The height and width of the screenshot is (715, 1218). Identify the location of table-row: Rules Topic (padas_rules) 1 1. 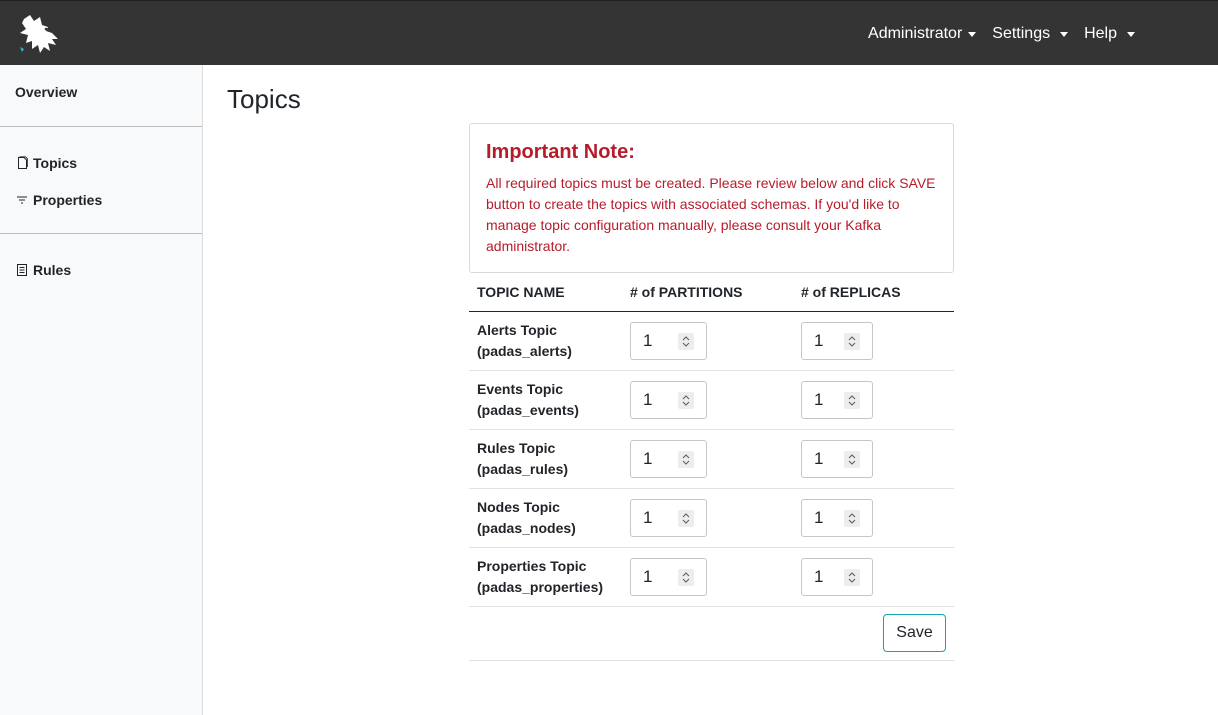
(711, 459).